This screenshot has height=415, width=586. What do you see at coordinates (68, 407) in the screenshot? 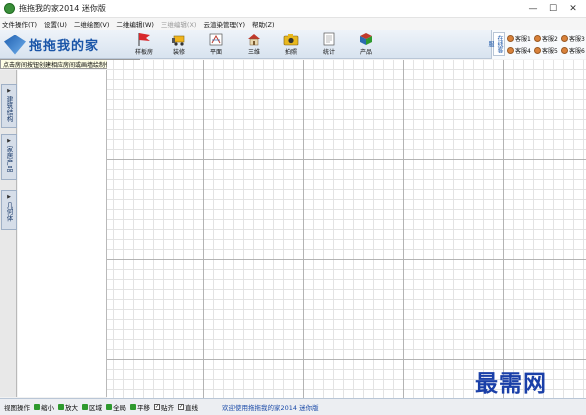
I see `zoom-in-button: 放大` at bounding box center [68, 407].